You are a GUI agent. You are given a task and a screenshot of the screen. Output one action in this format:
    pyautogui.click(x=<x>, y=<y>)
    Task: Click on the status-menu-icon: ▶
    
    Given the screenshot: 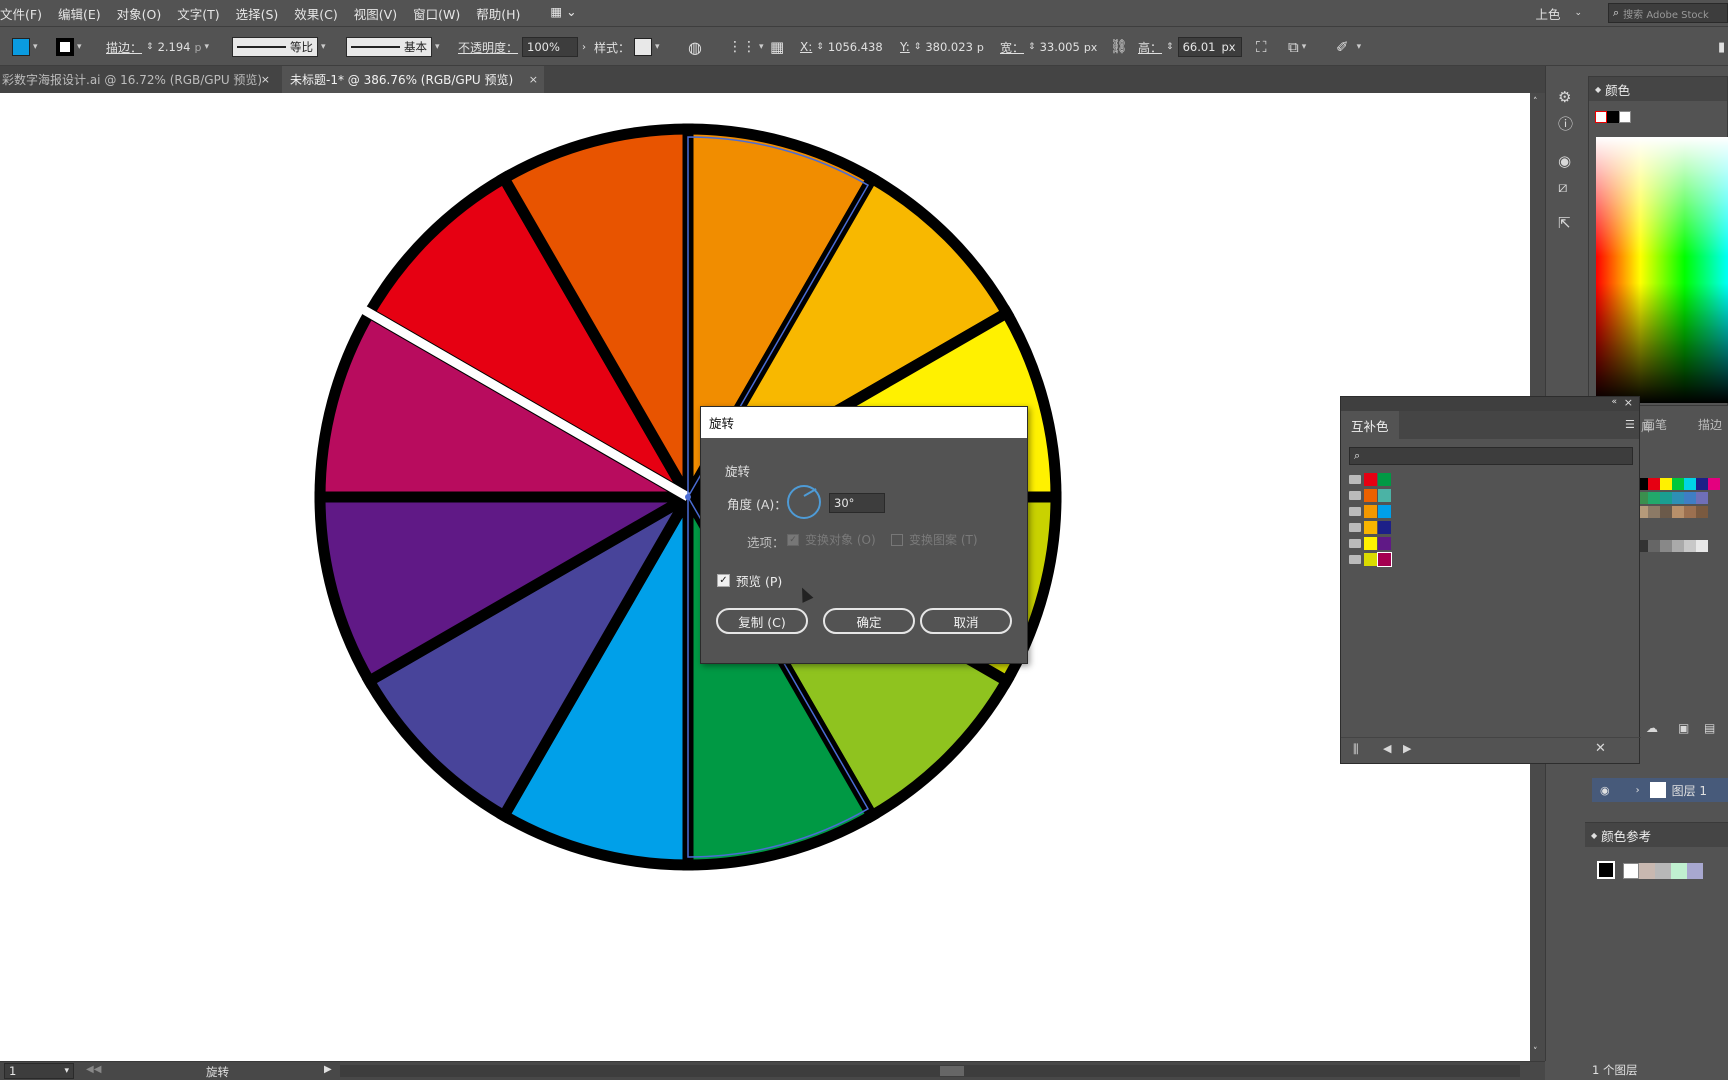 What is the action you would take?
    pyautogui.click(x=328, y=1069)
    